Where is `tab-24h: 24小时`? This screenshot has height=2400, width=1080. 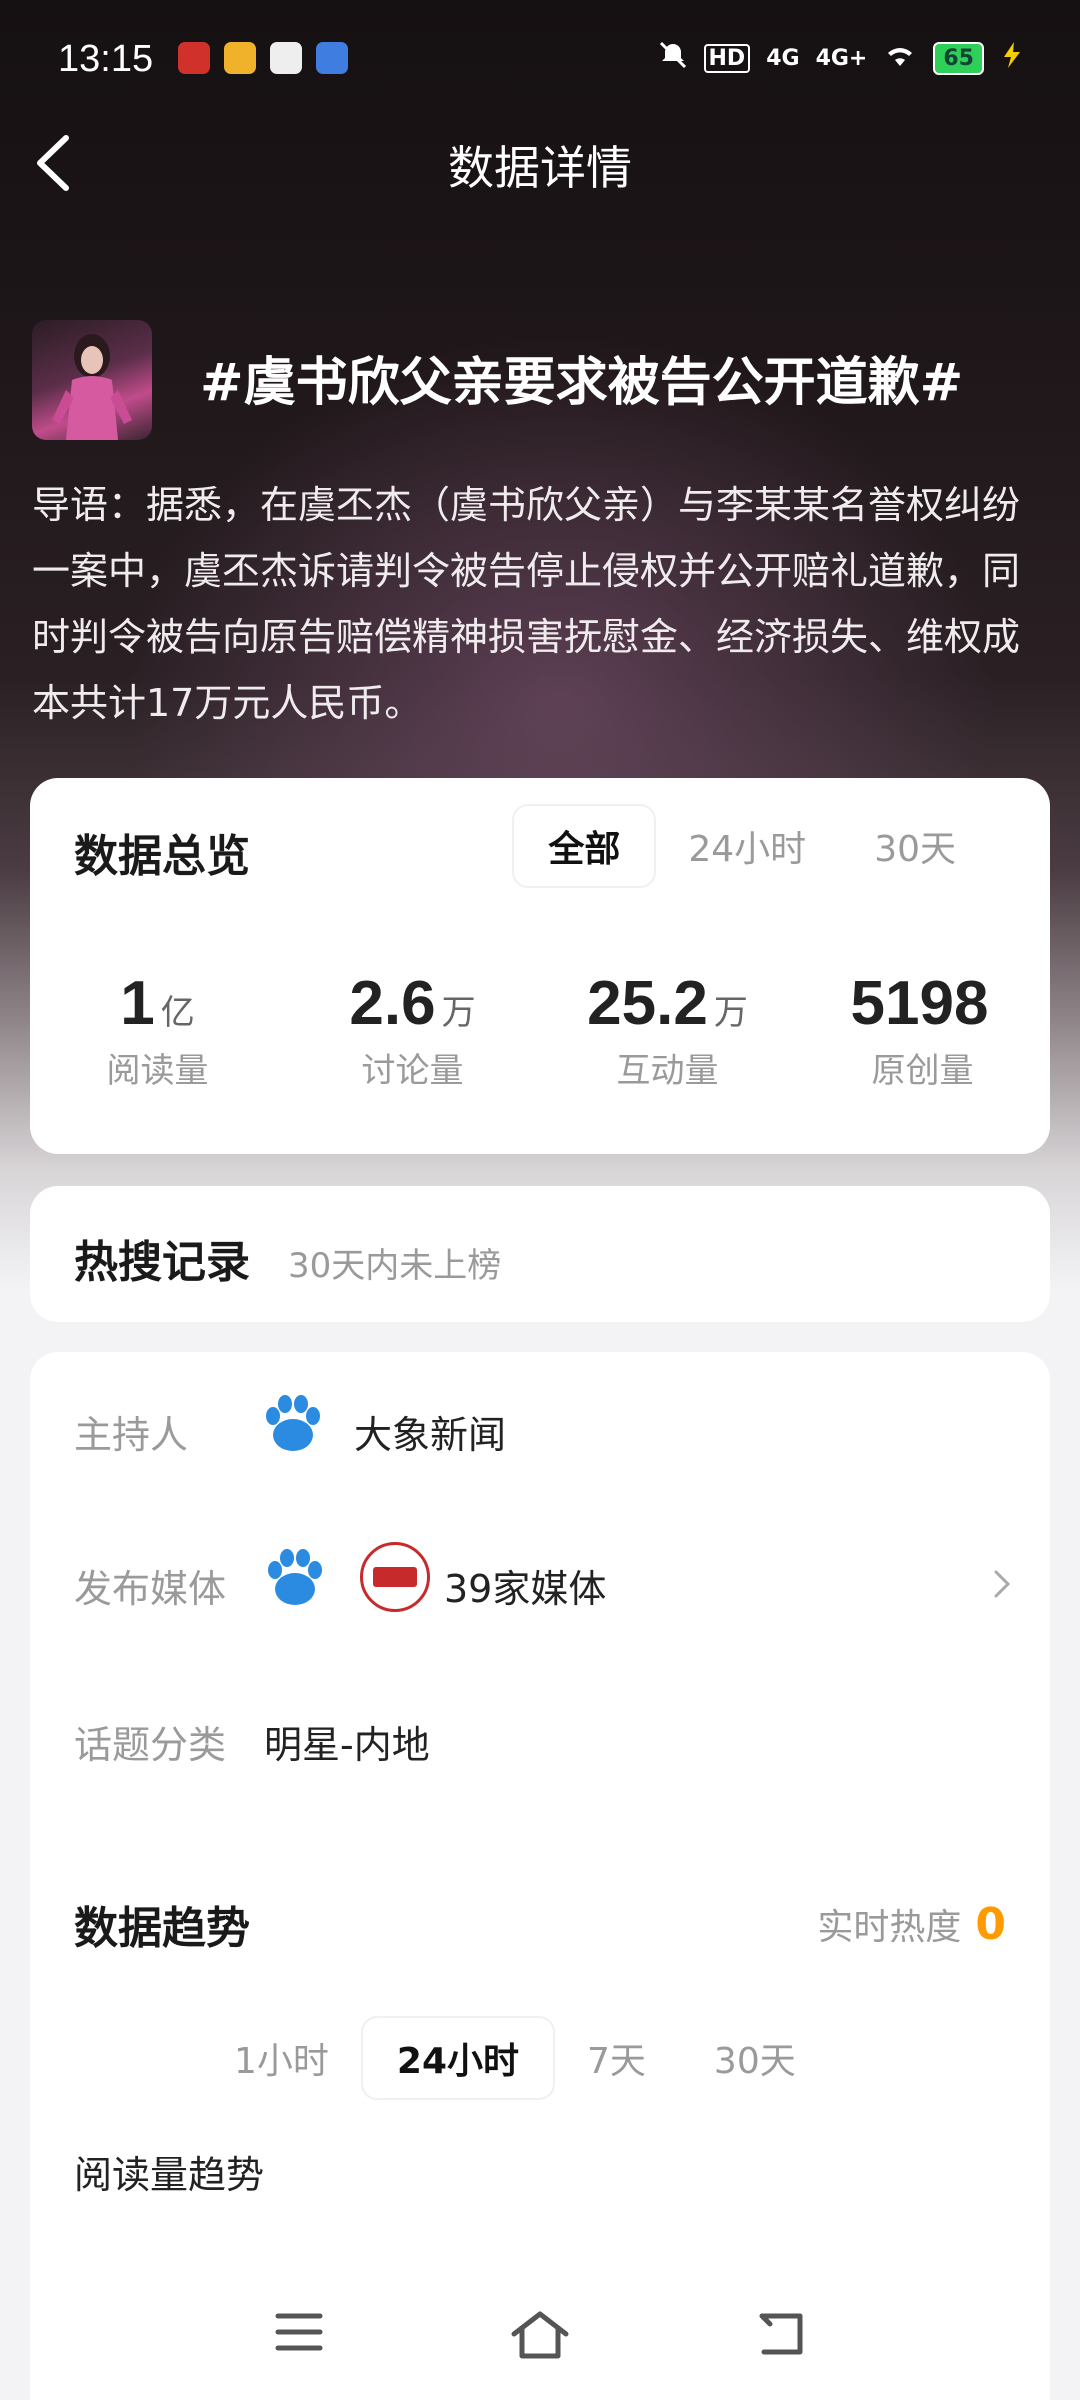
tab-24h: 24小时 is located at coordinates (747, 846).